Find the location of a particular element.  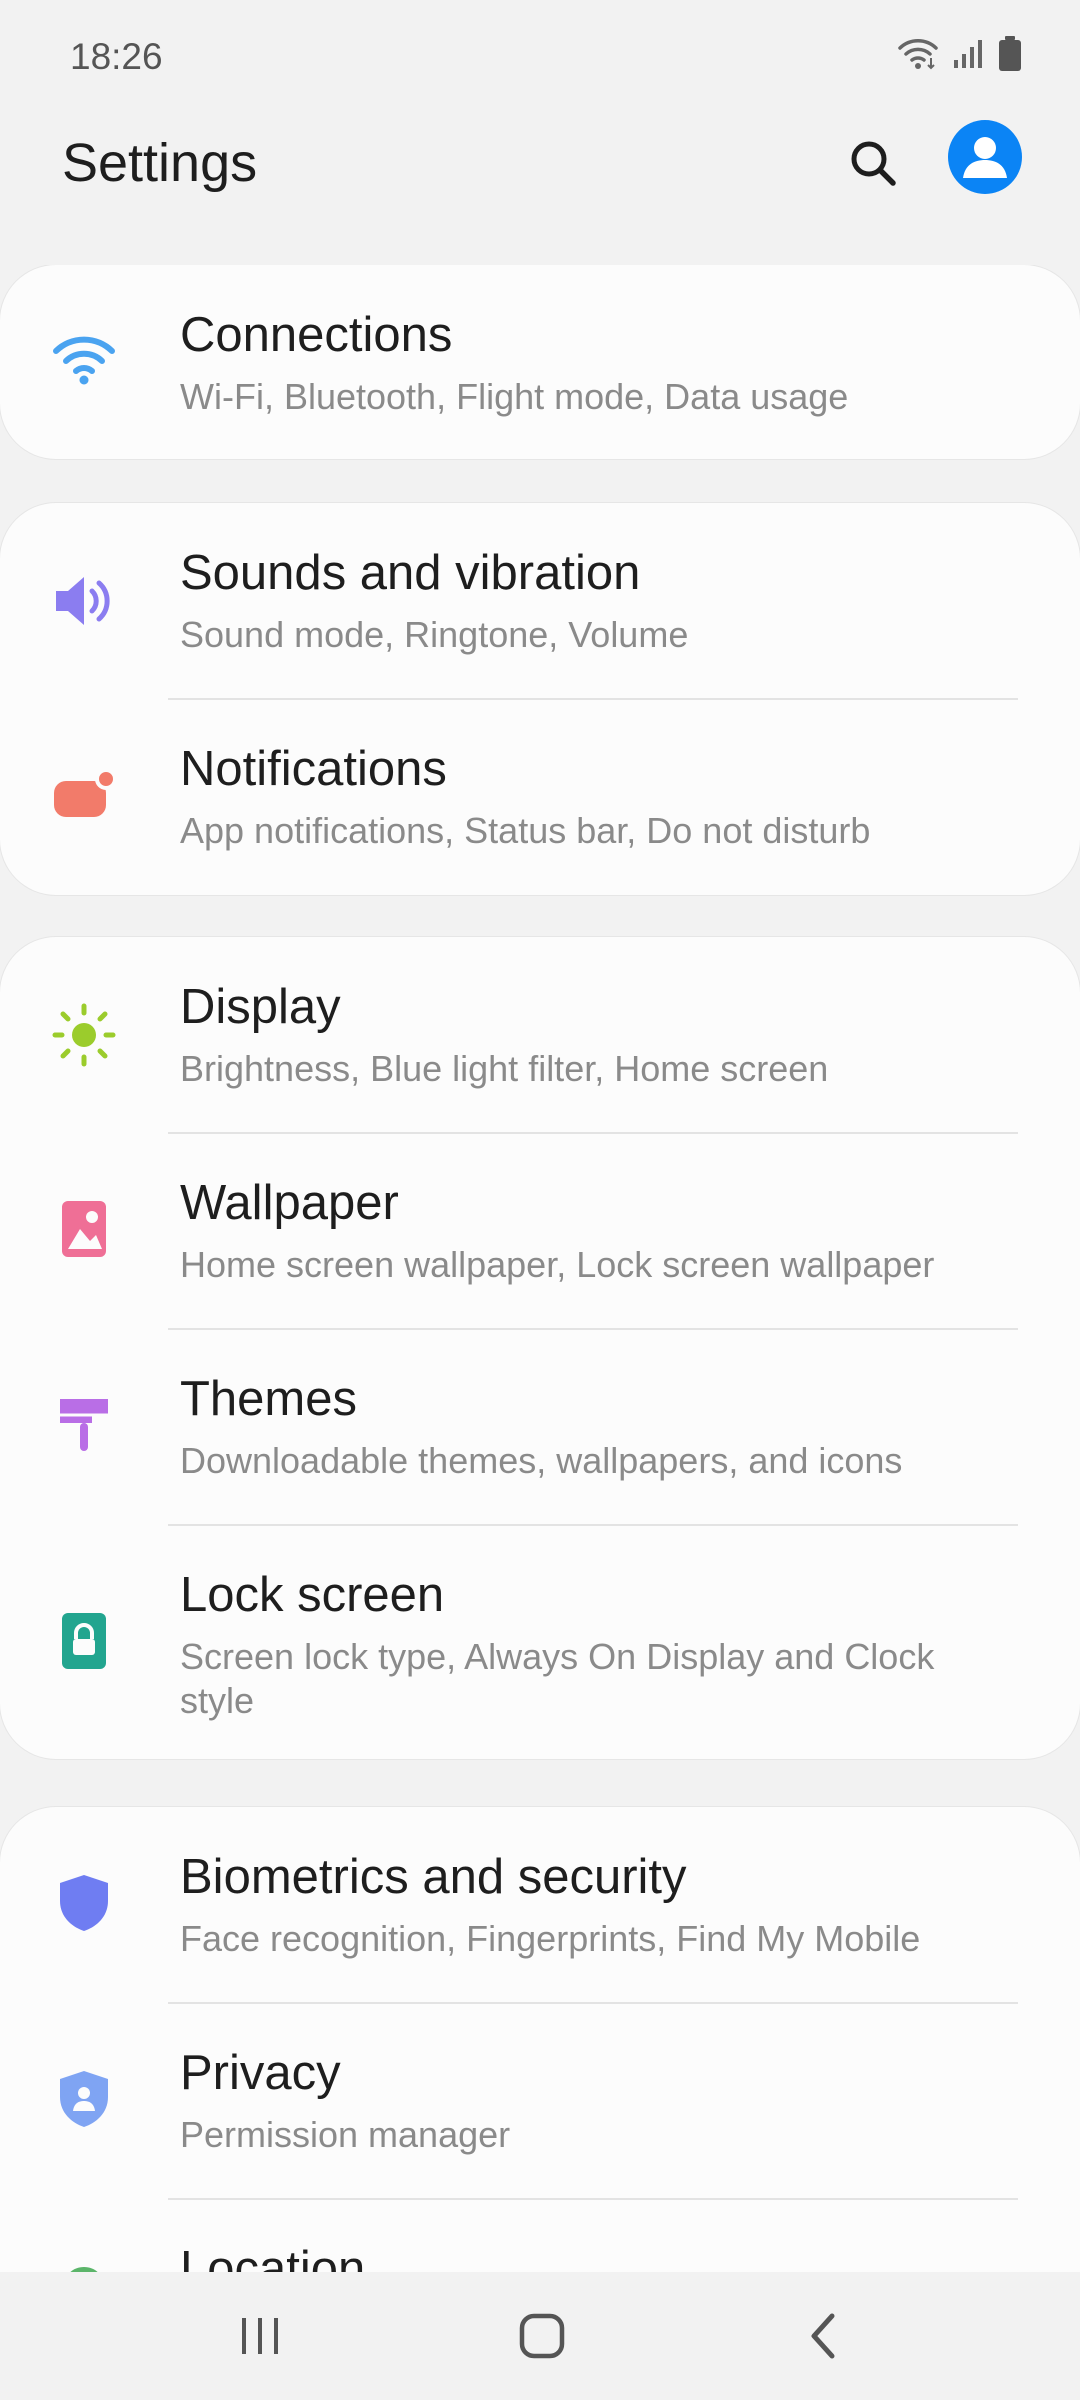

wifi-icon is located at coordinates (84, 359).